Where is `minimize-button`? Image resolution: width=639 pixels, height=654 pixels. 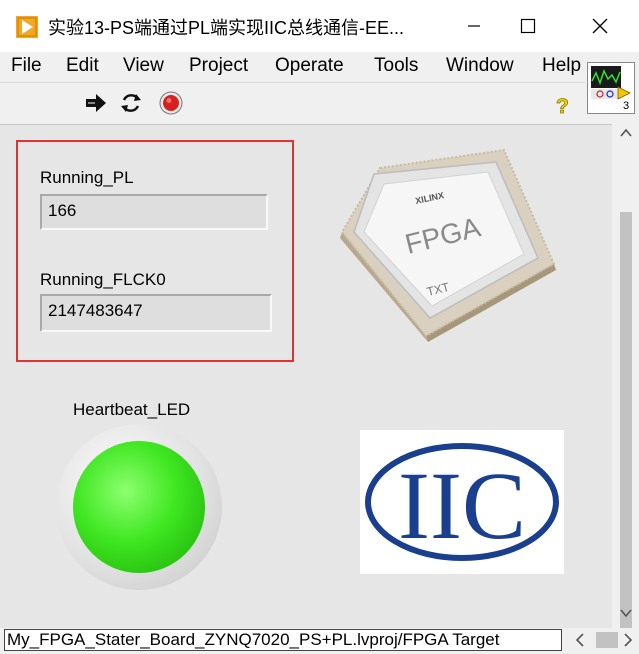
minimize-button is located at coordinates (474, 26).